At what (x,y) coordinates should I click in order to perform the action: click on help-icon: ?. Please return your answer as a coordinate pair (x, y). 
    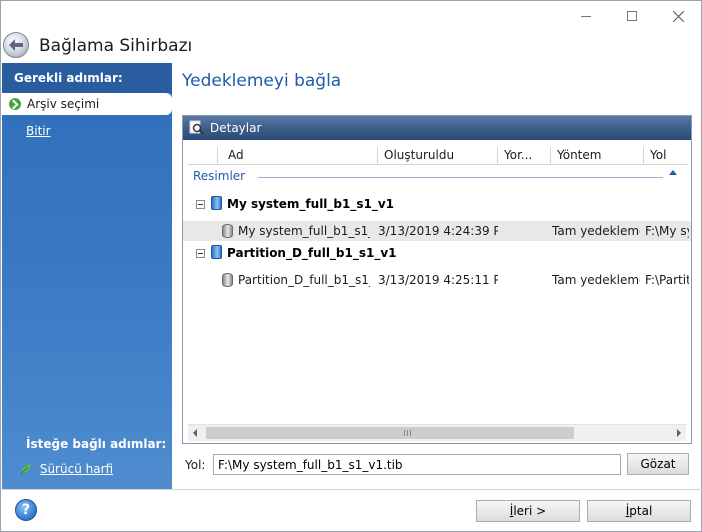
    Looking at the image, I should click on (26, 510).